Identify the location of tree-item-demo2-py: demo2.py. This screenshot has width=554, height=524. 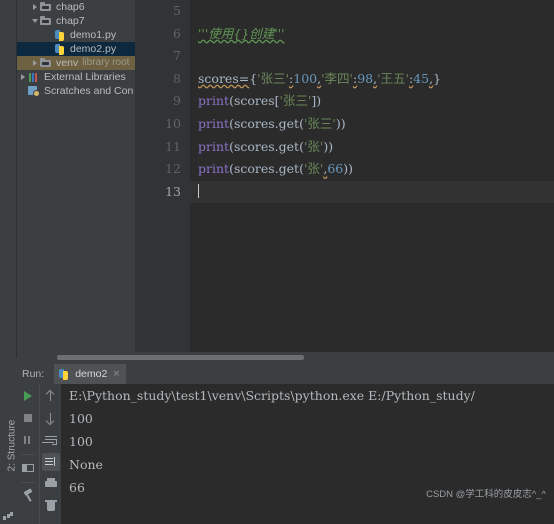
(76, 49).